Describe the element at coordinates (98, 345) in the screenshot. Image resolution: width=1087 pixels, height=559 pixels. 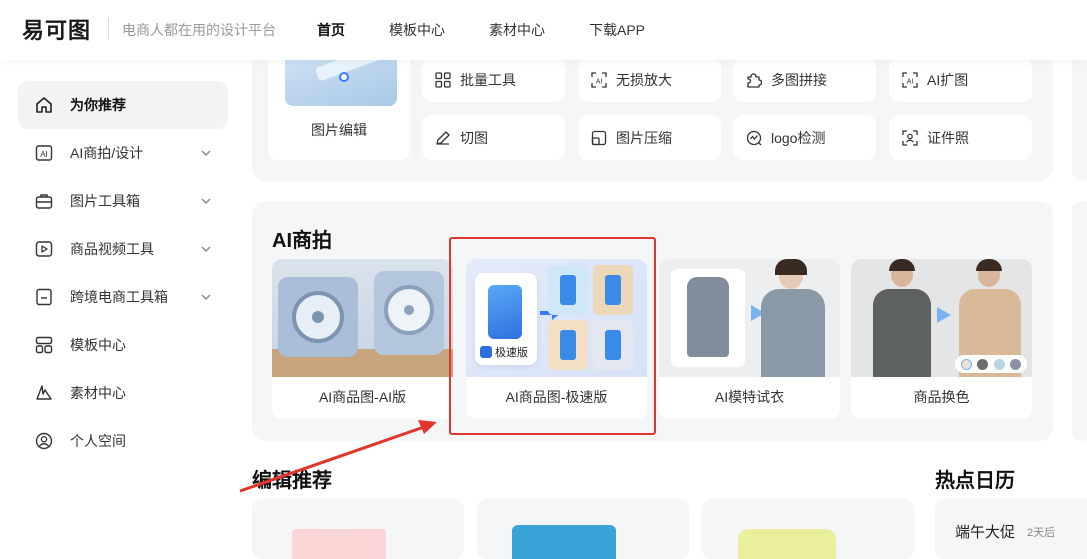
I see `sidebar-item-label: 模板中心` at that location.